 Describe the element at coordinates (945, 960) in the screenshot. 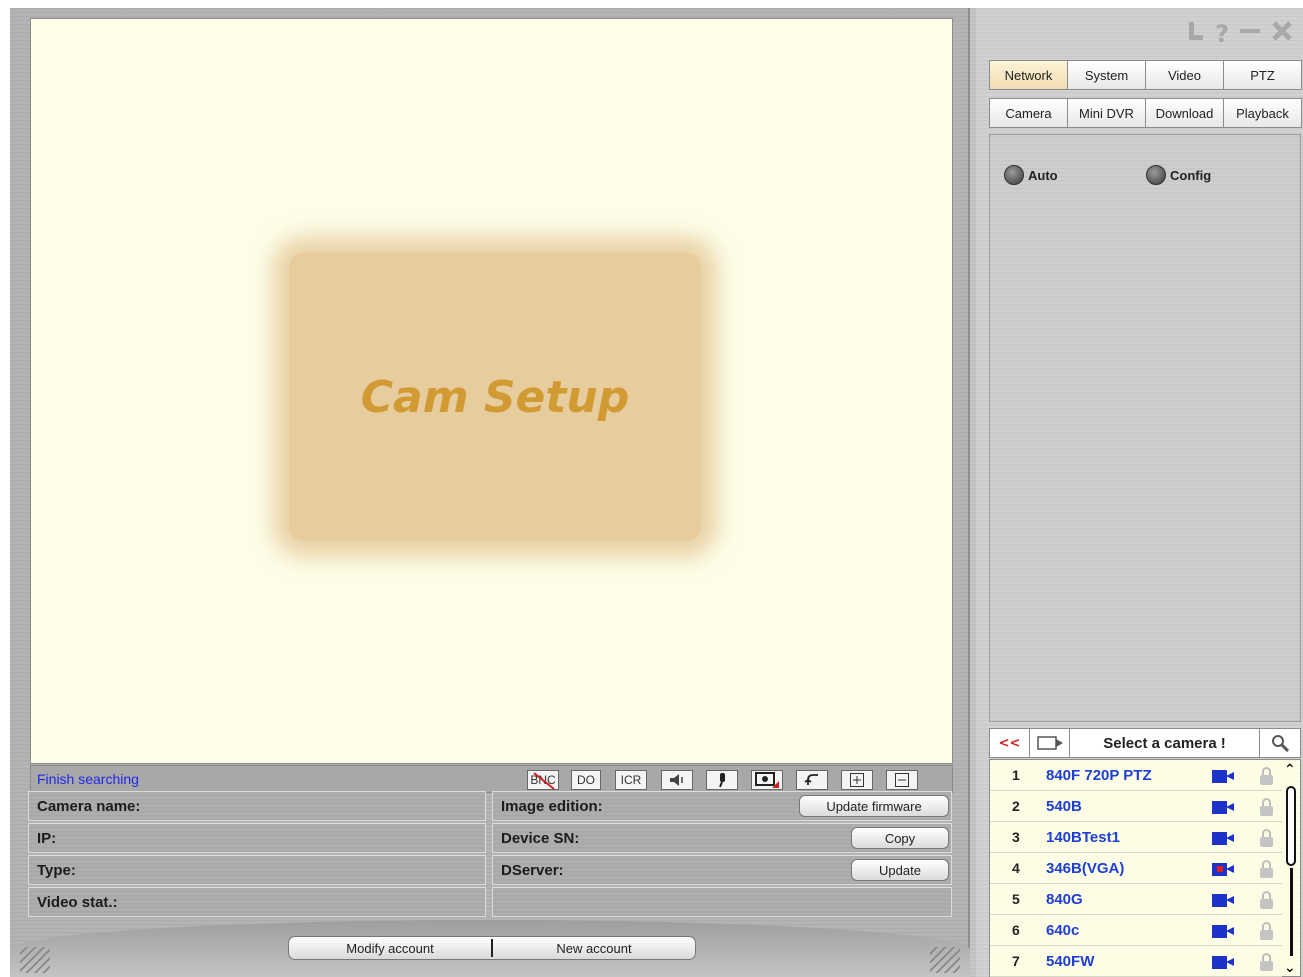

I see `resize-grip-right` at that location.